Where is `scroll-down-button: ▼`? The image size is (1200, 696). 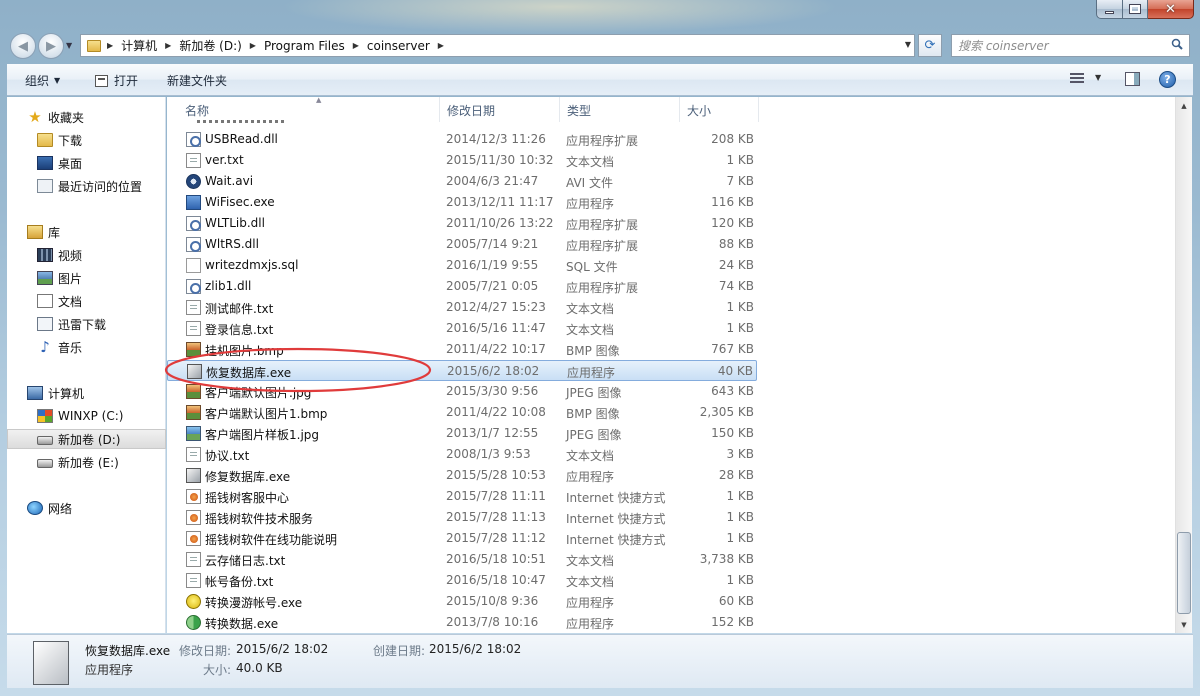
scroll-down-button: ▼ is located at coordinates (1184, 624).